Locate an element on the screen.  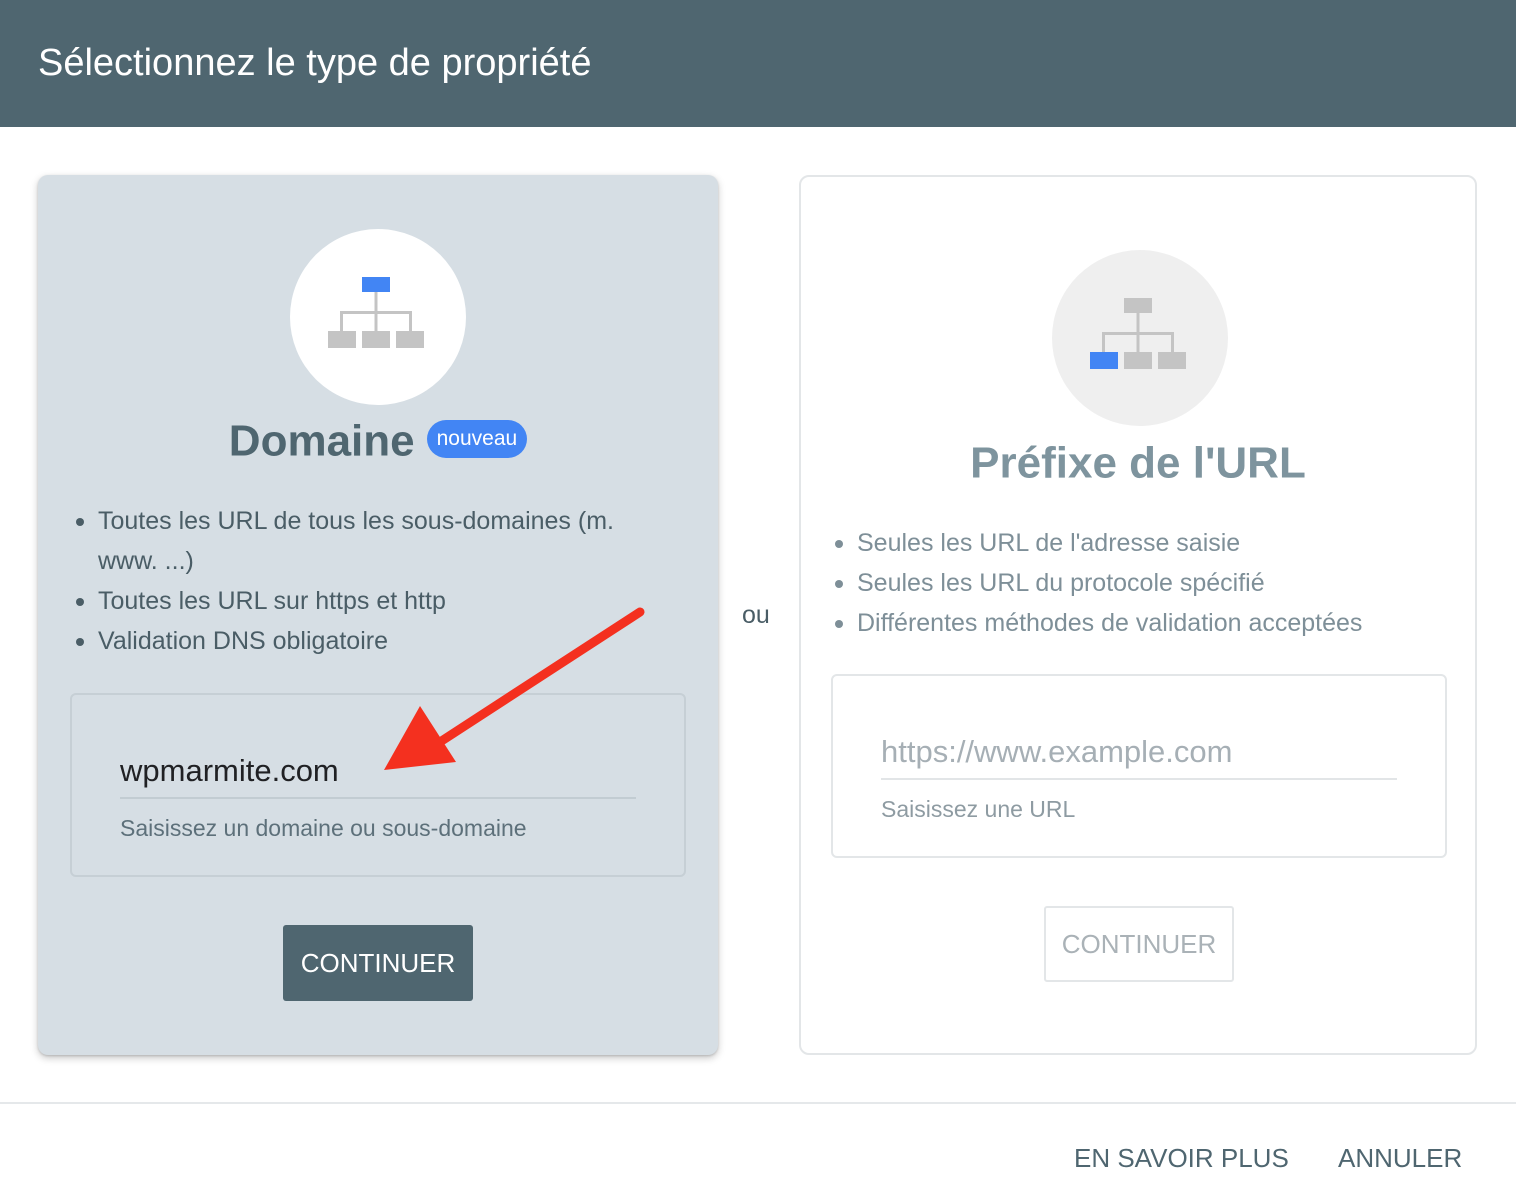
learn-more-button: EN SAVOIR PLUS is located at coordinates (1181, 1158).